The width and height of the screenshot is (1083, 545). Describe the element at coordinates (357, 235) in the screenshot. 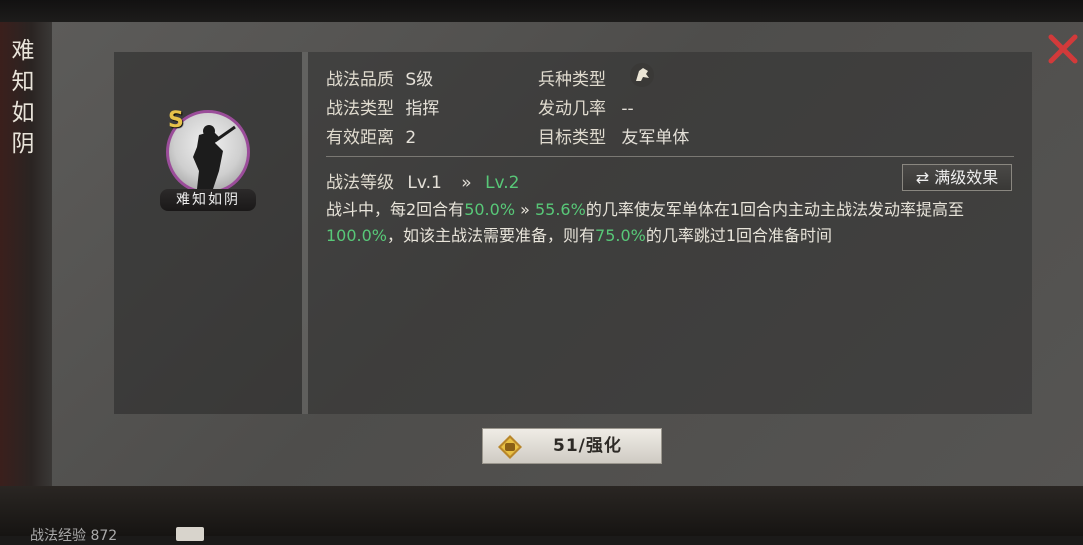

I see `desc-value-3: 100.0%` at that location.